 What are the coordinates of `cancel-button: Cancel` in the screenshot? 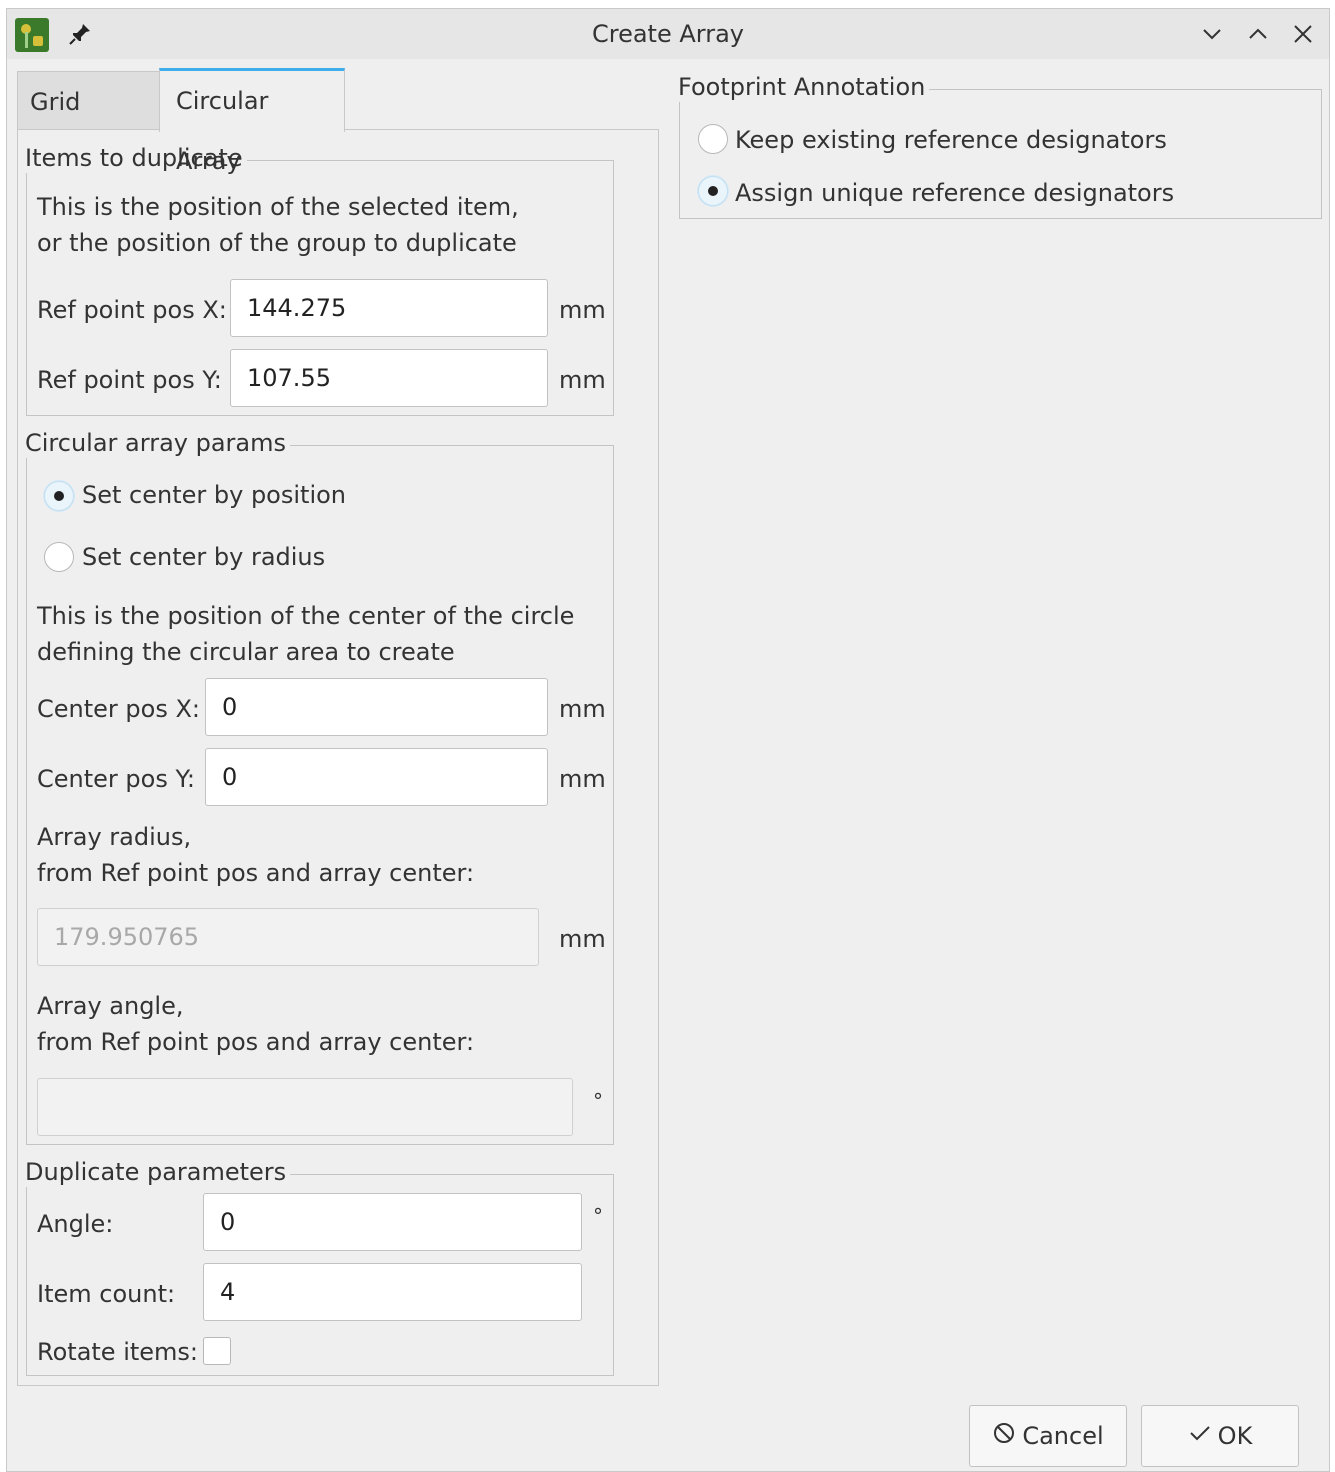 It's located at (1048, 1436).